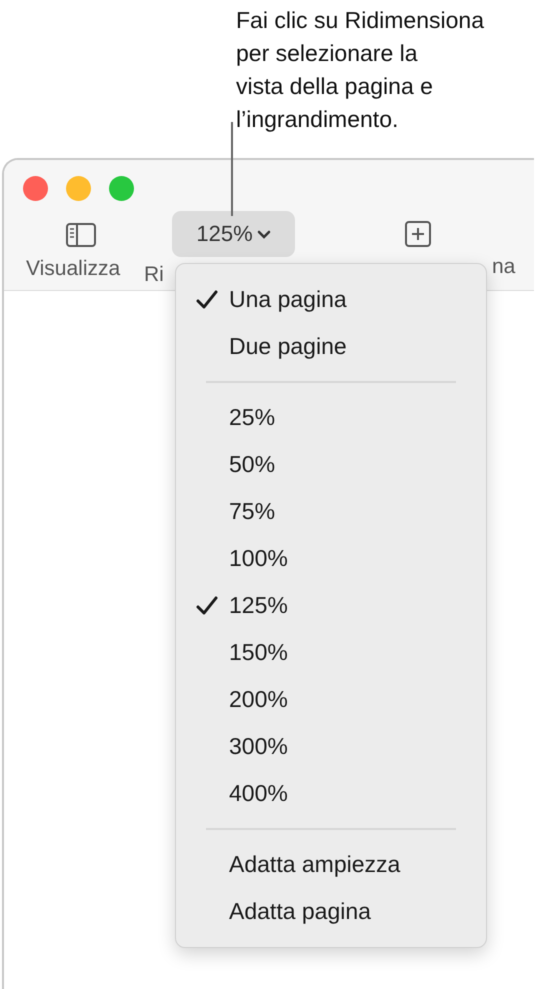  Describe the element at coordinates (331, 464) in the screenshot. I see `menu-item: 50%` at that location.